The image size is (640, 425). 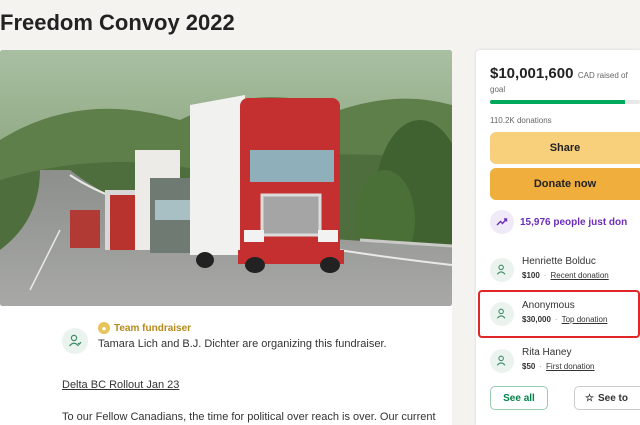 I want to click on raised-amount: $10,001,600, so click(x=532, y=73).